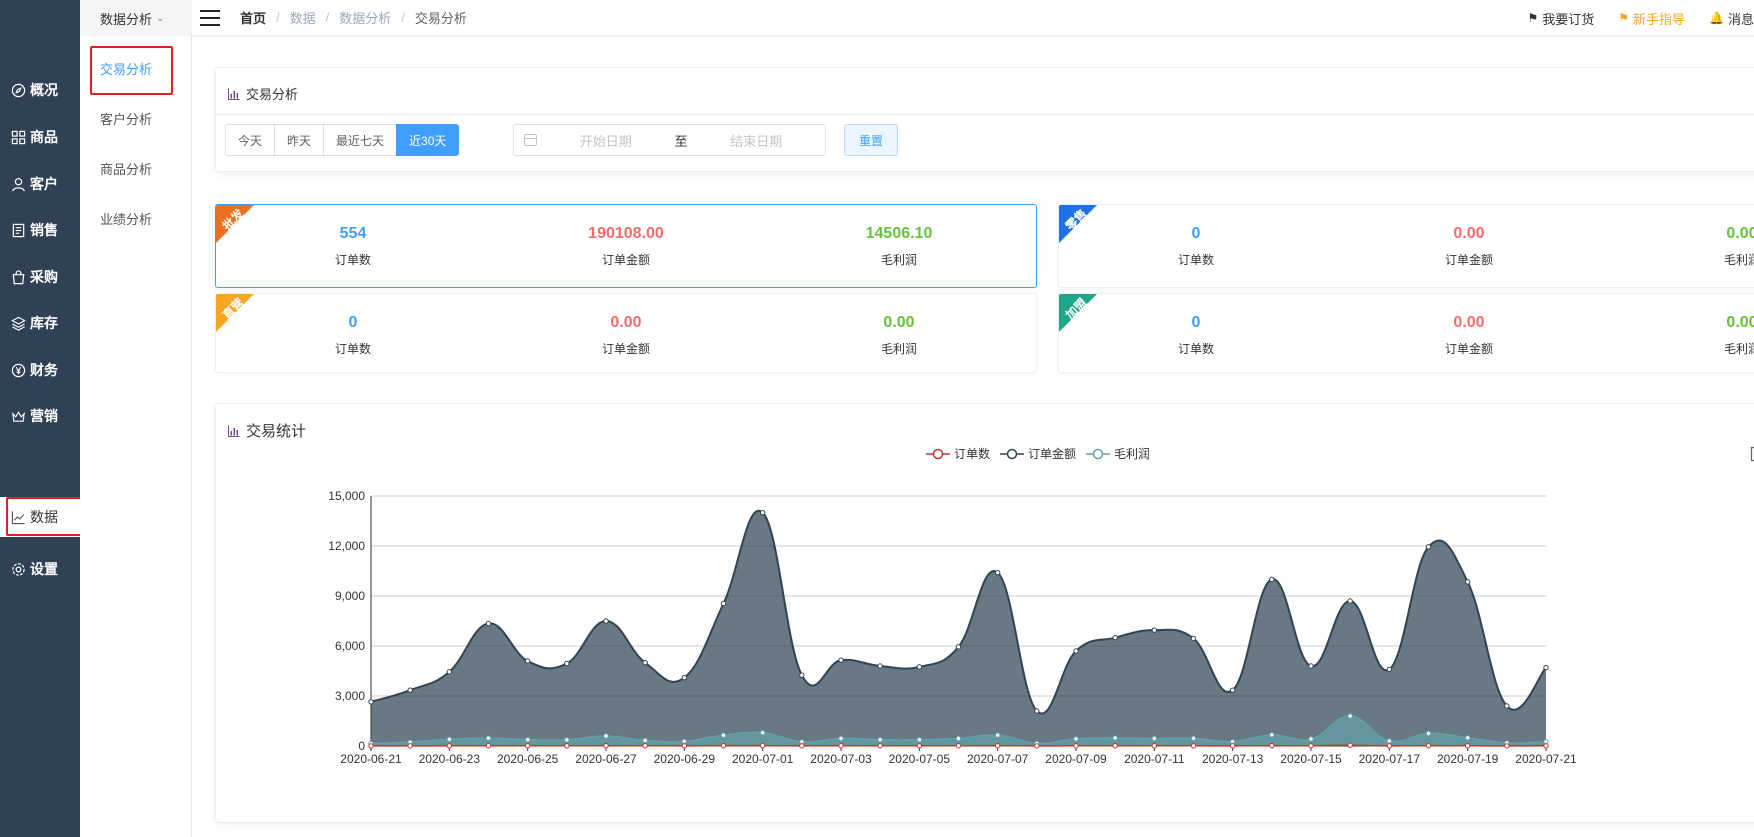 This screenshot has height=837, width=1754. I want to click on layers-icon, so click(18, 323).